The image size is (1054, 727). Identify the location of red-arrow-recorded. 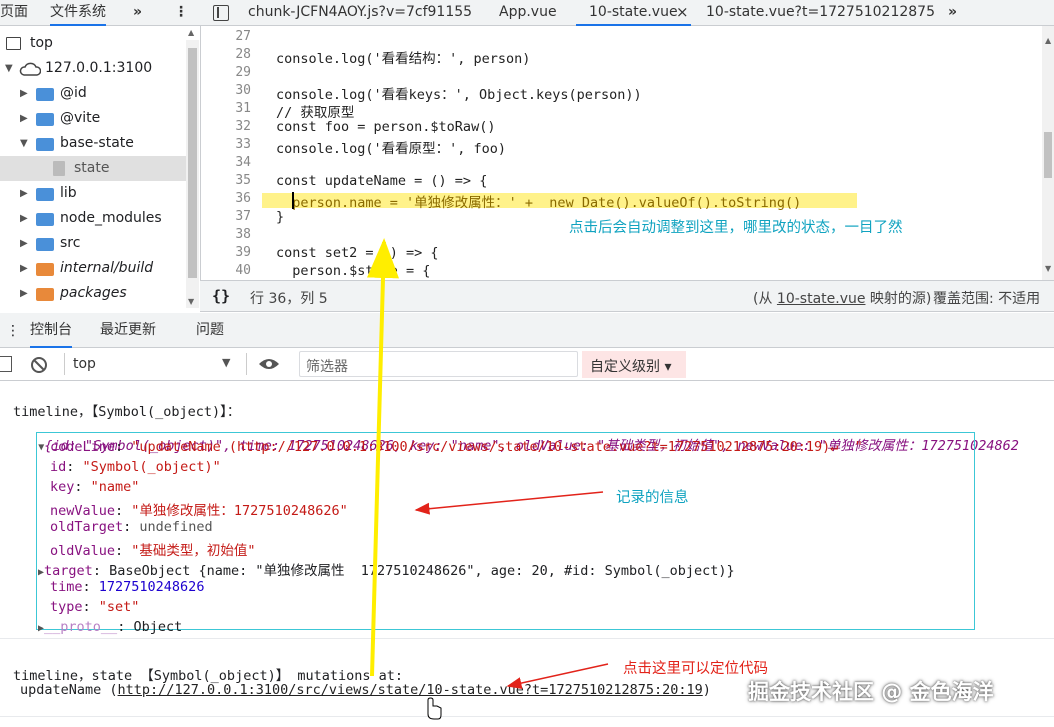
(509, 503).